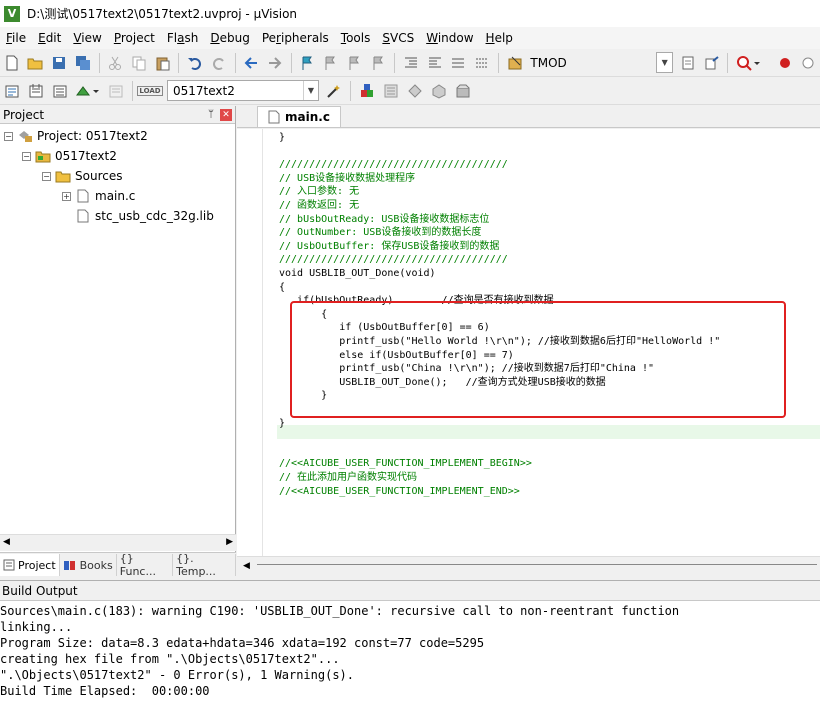 The width and height of the screenshot is (820, 712). I want to click on new-file-button, so click(12, 63).